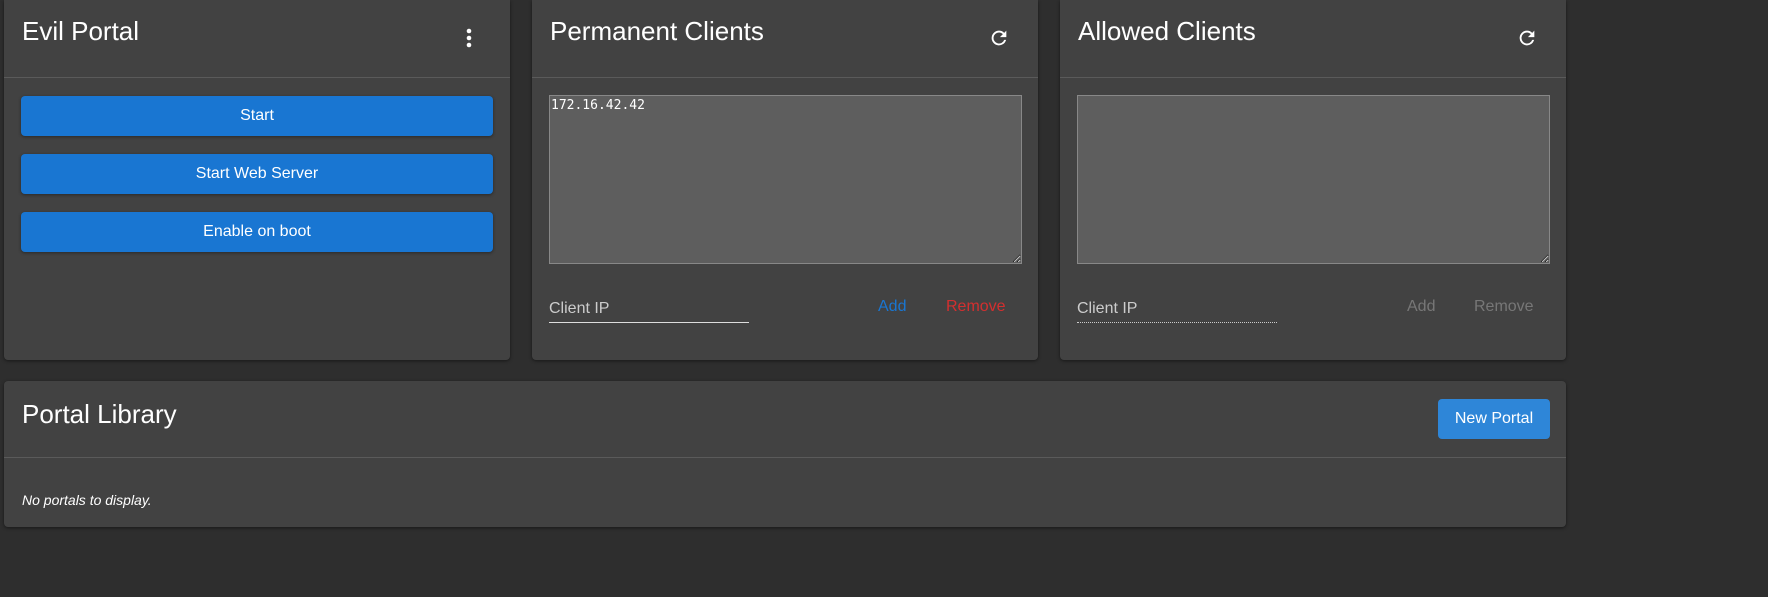  Describe the element at coordinates (657, 31) in the screenshot. I see `card-title: Permanent Clients` at that location.